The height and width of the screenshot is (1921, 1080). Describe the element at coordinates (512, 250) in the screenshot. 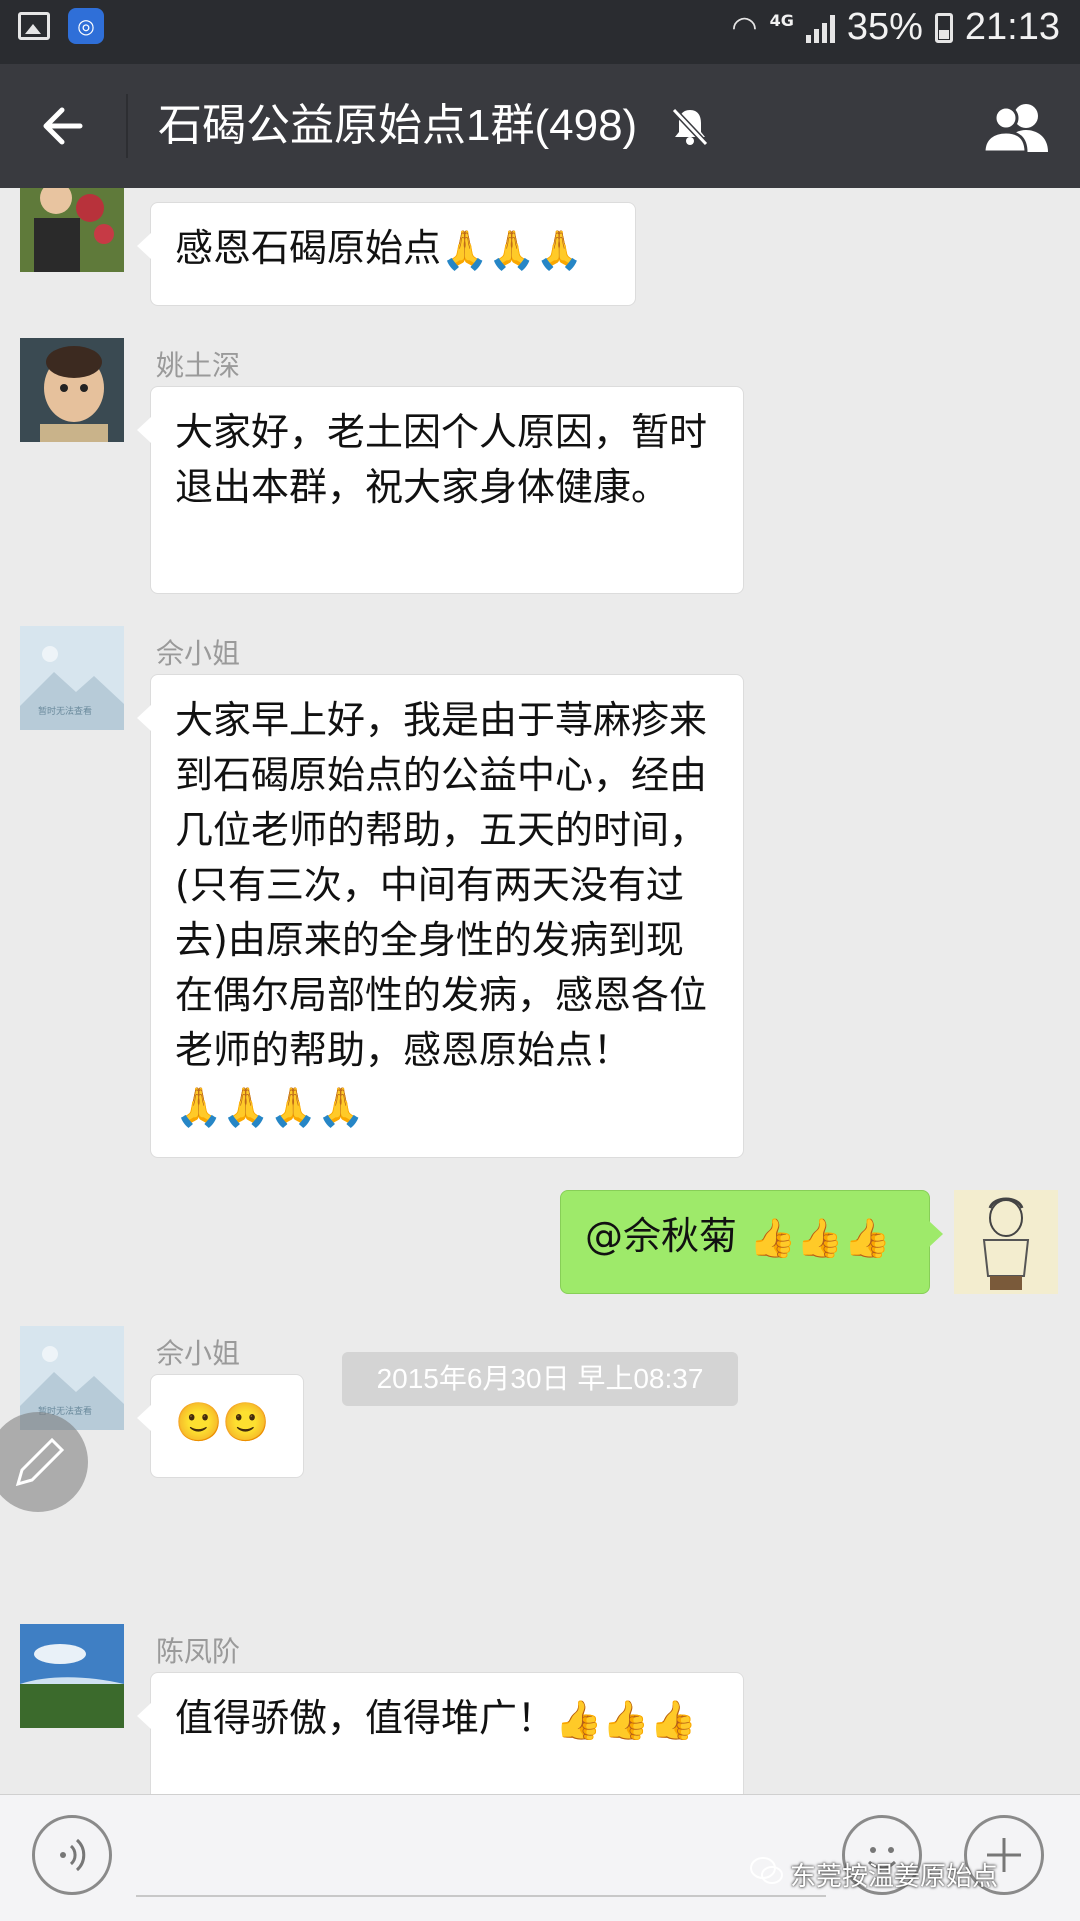

I see `pray-emoji: 🙏🙏🙏` at that location.